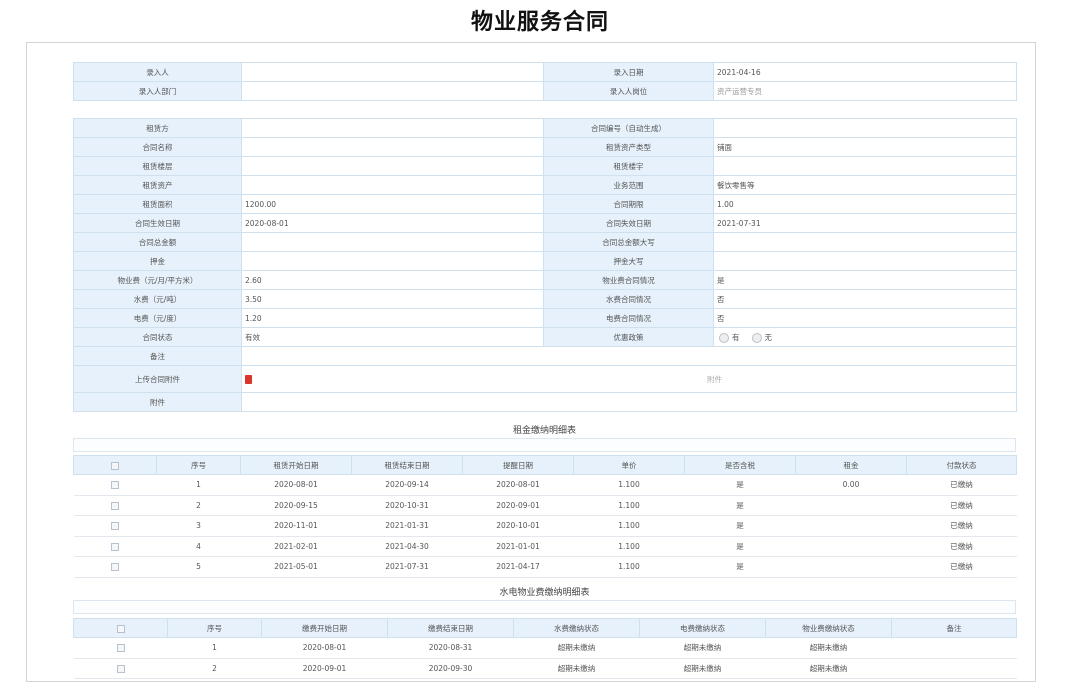  Describe the element at coordinates (628, 337) in the screenshot. I see `field-label: 优惠政策` at that location.